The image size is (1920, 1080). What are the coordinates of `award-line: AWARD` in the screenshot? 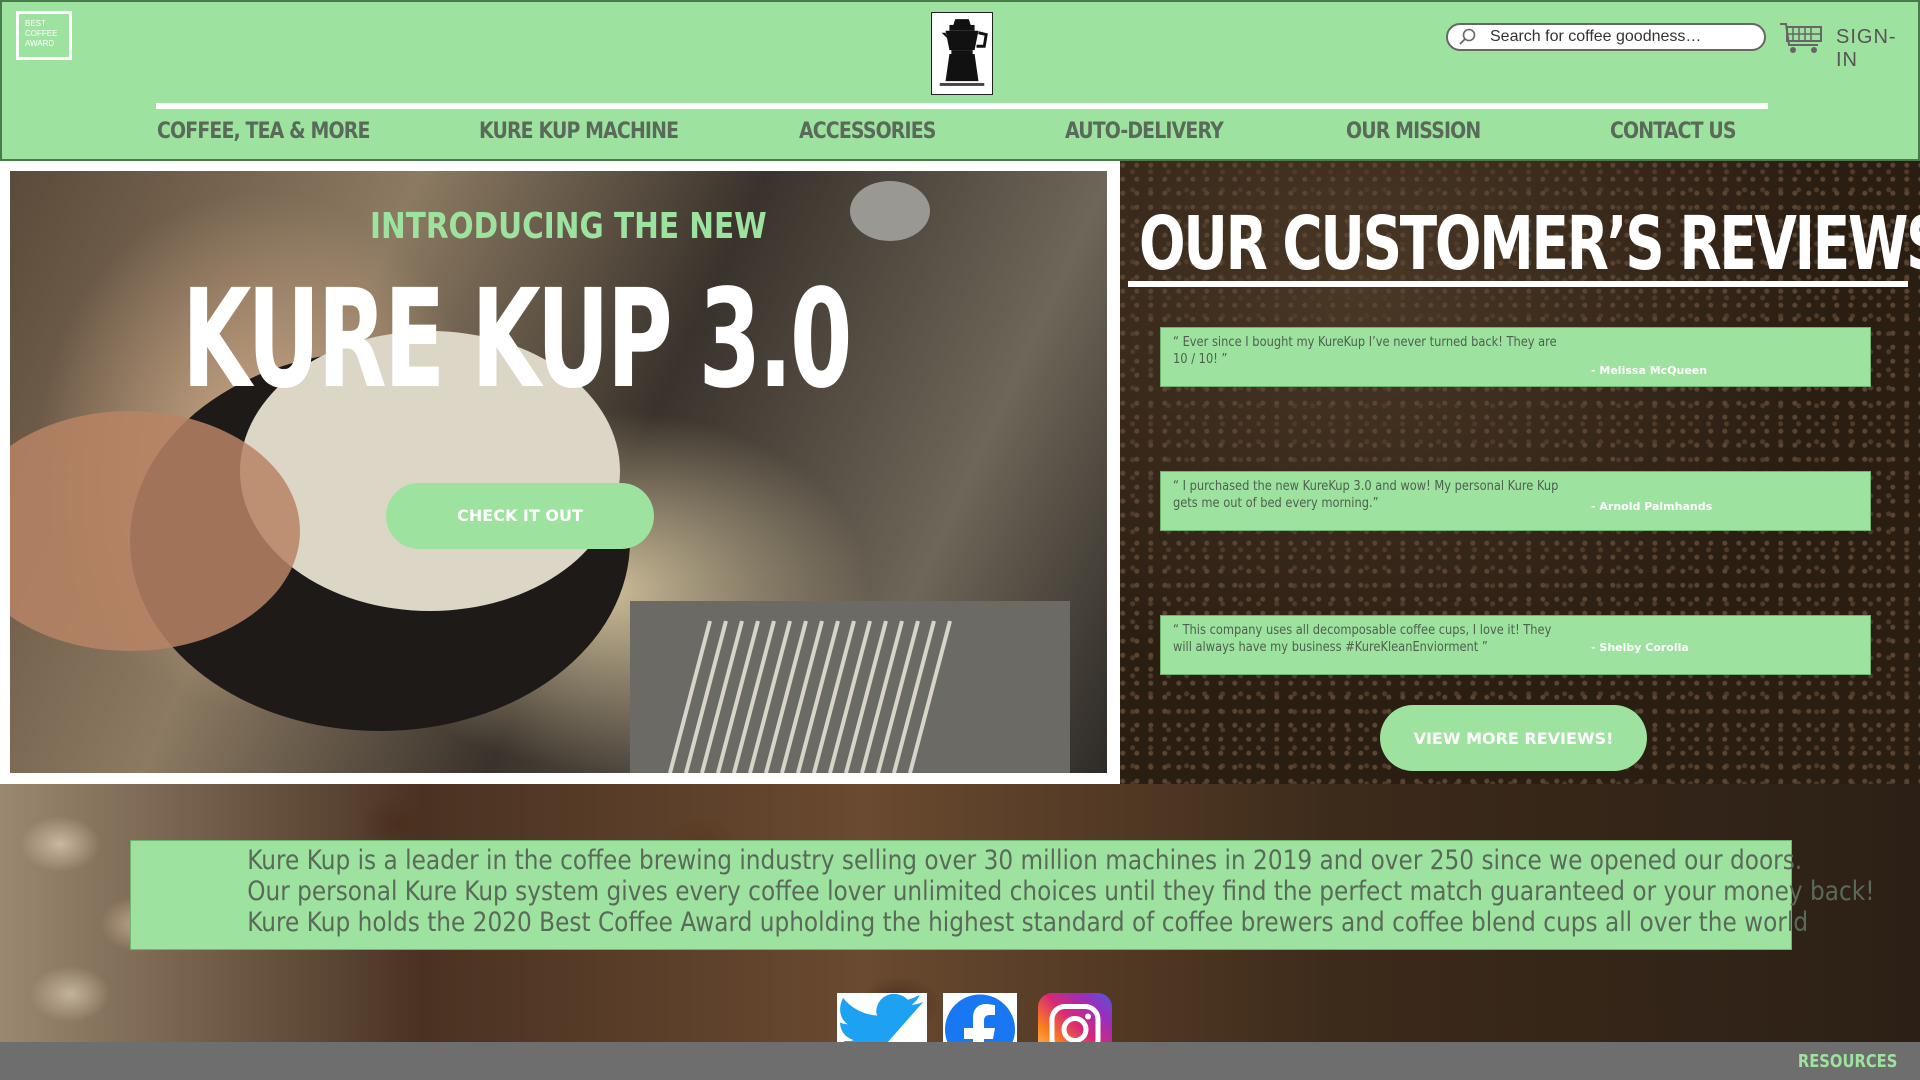 It's located at (40, 43).